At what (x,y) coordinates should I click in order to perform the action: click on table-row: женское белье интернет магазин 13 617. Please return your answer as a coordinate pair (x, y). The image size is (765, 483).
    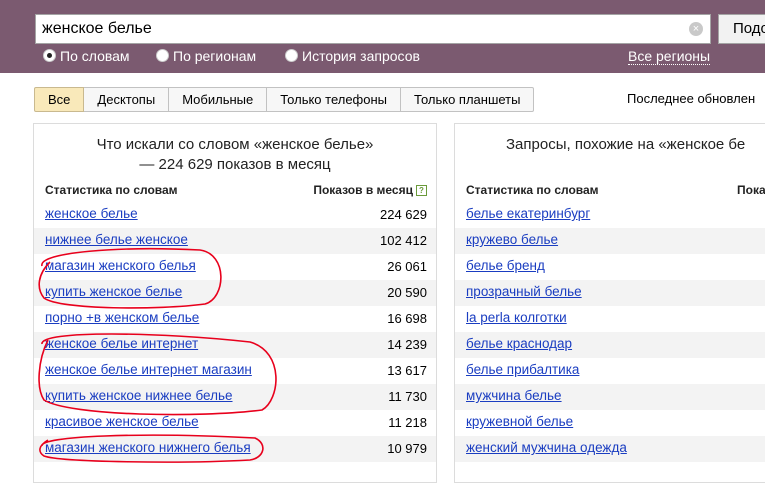
    Looking at the image, I should click on (235, 371).